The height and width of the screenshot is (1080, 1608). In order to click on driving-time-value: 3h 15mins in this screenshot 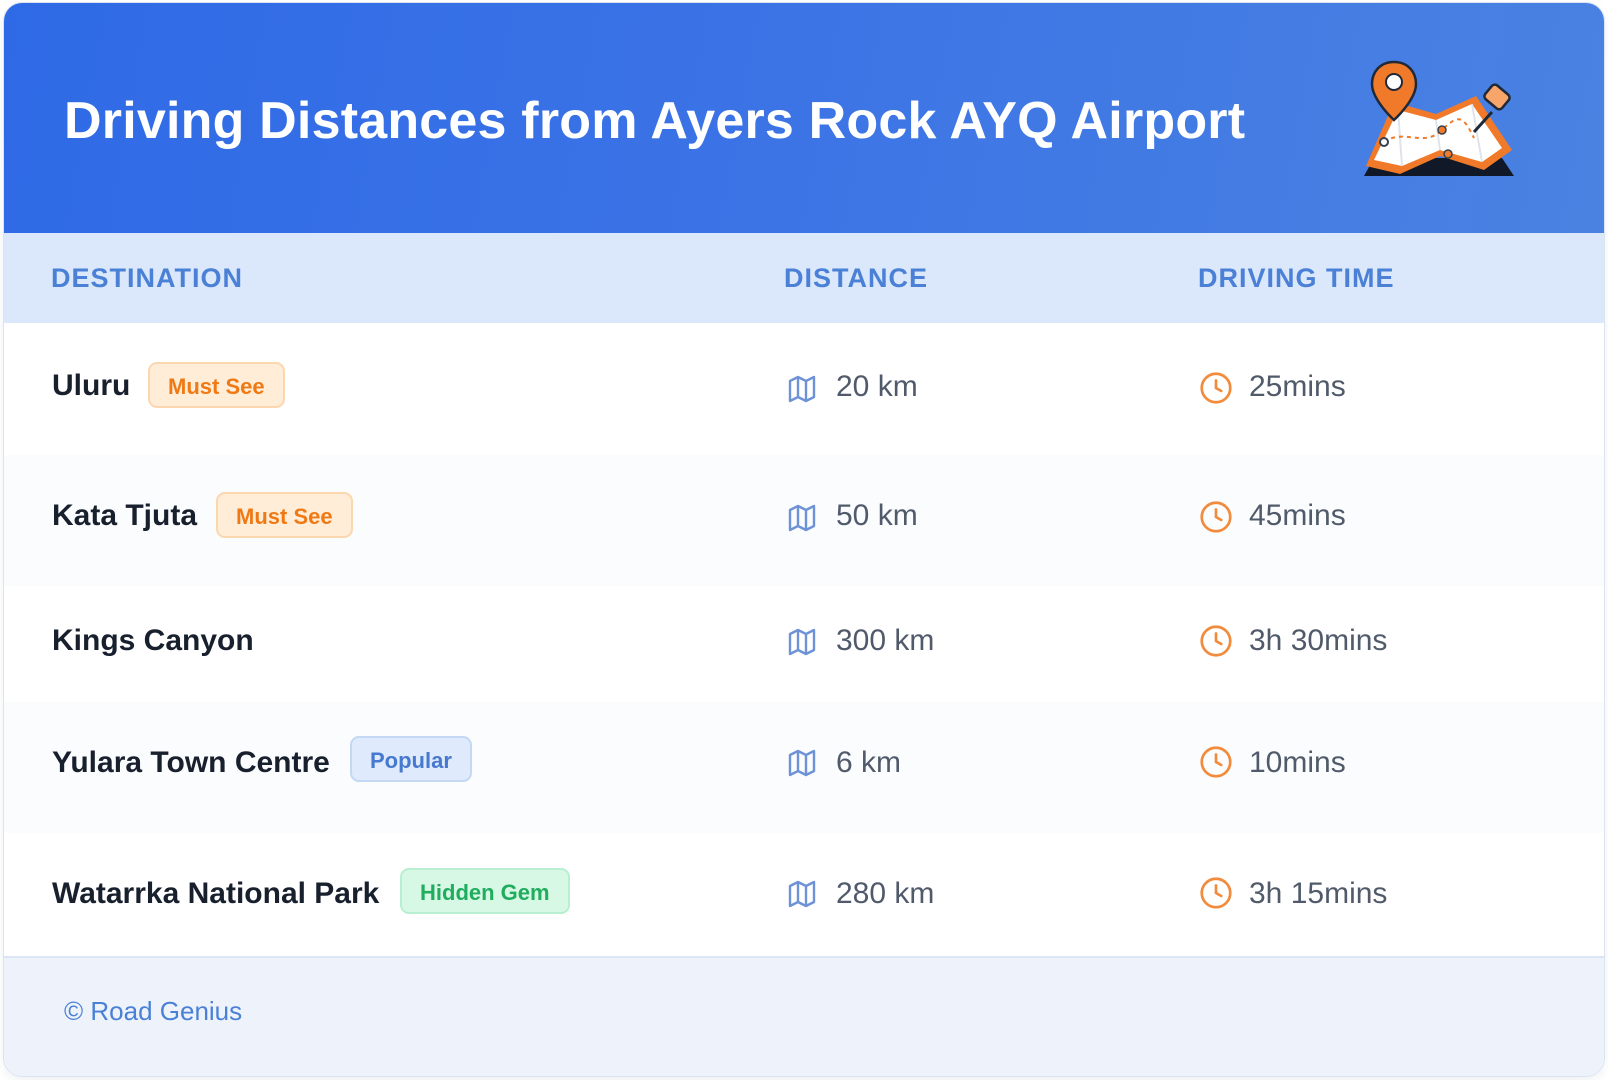, I will do `click(1318, 893)`.